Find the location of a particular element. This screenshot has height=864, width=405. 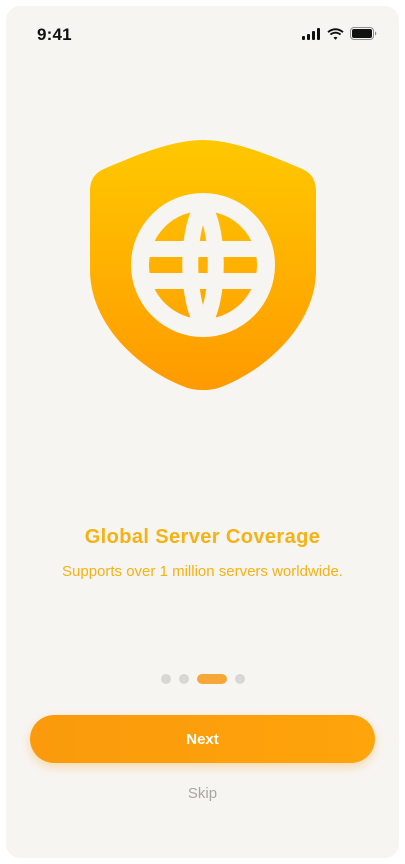

status-time: 9:41 is located at coordinates (54, 34).